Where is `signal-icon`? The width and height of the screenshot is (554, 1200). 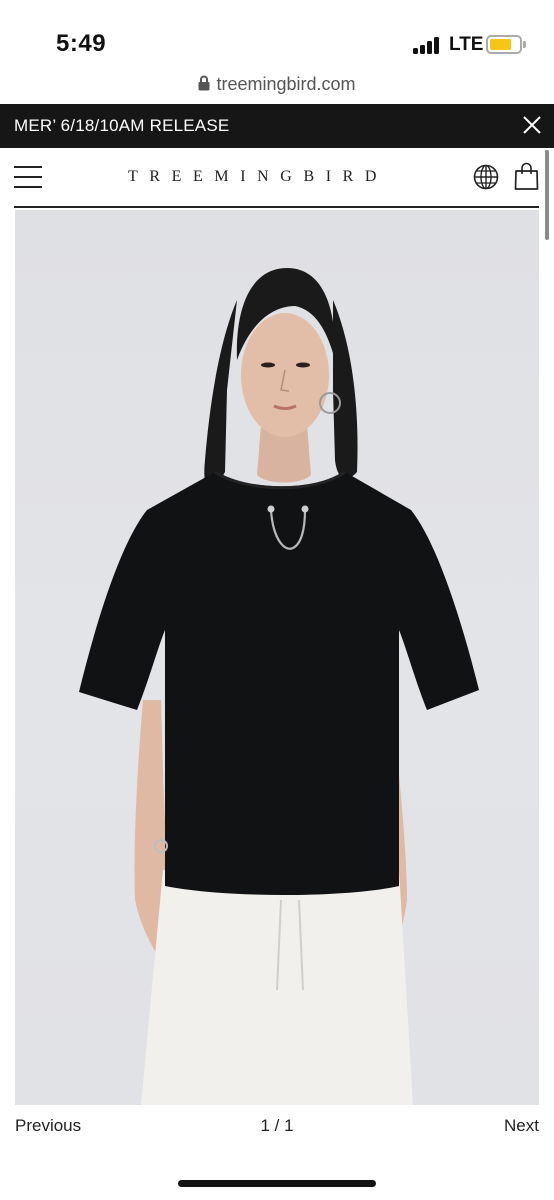 signal-icon is located at coordinates (427, 45).